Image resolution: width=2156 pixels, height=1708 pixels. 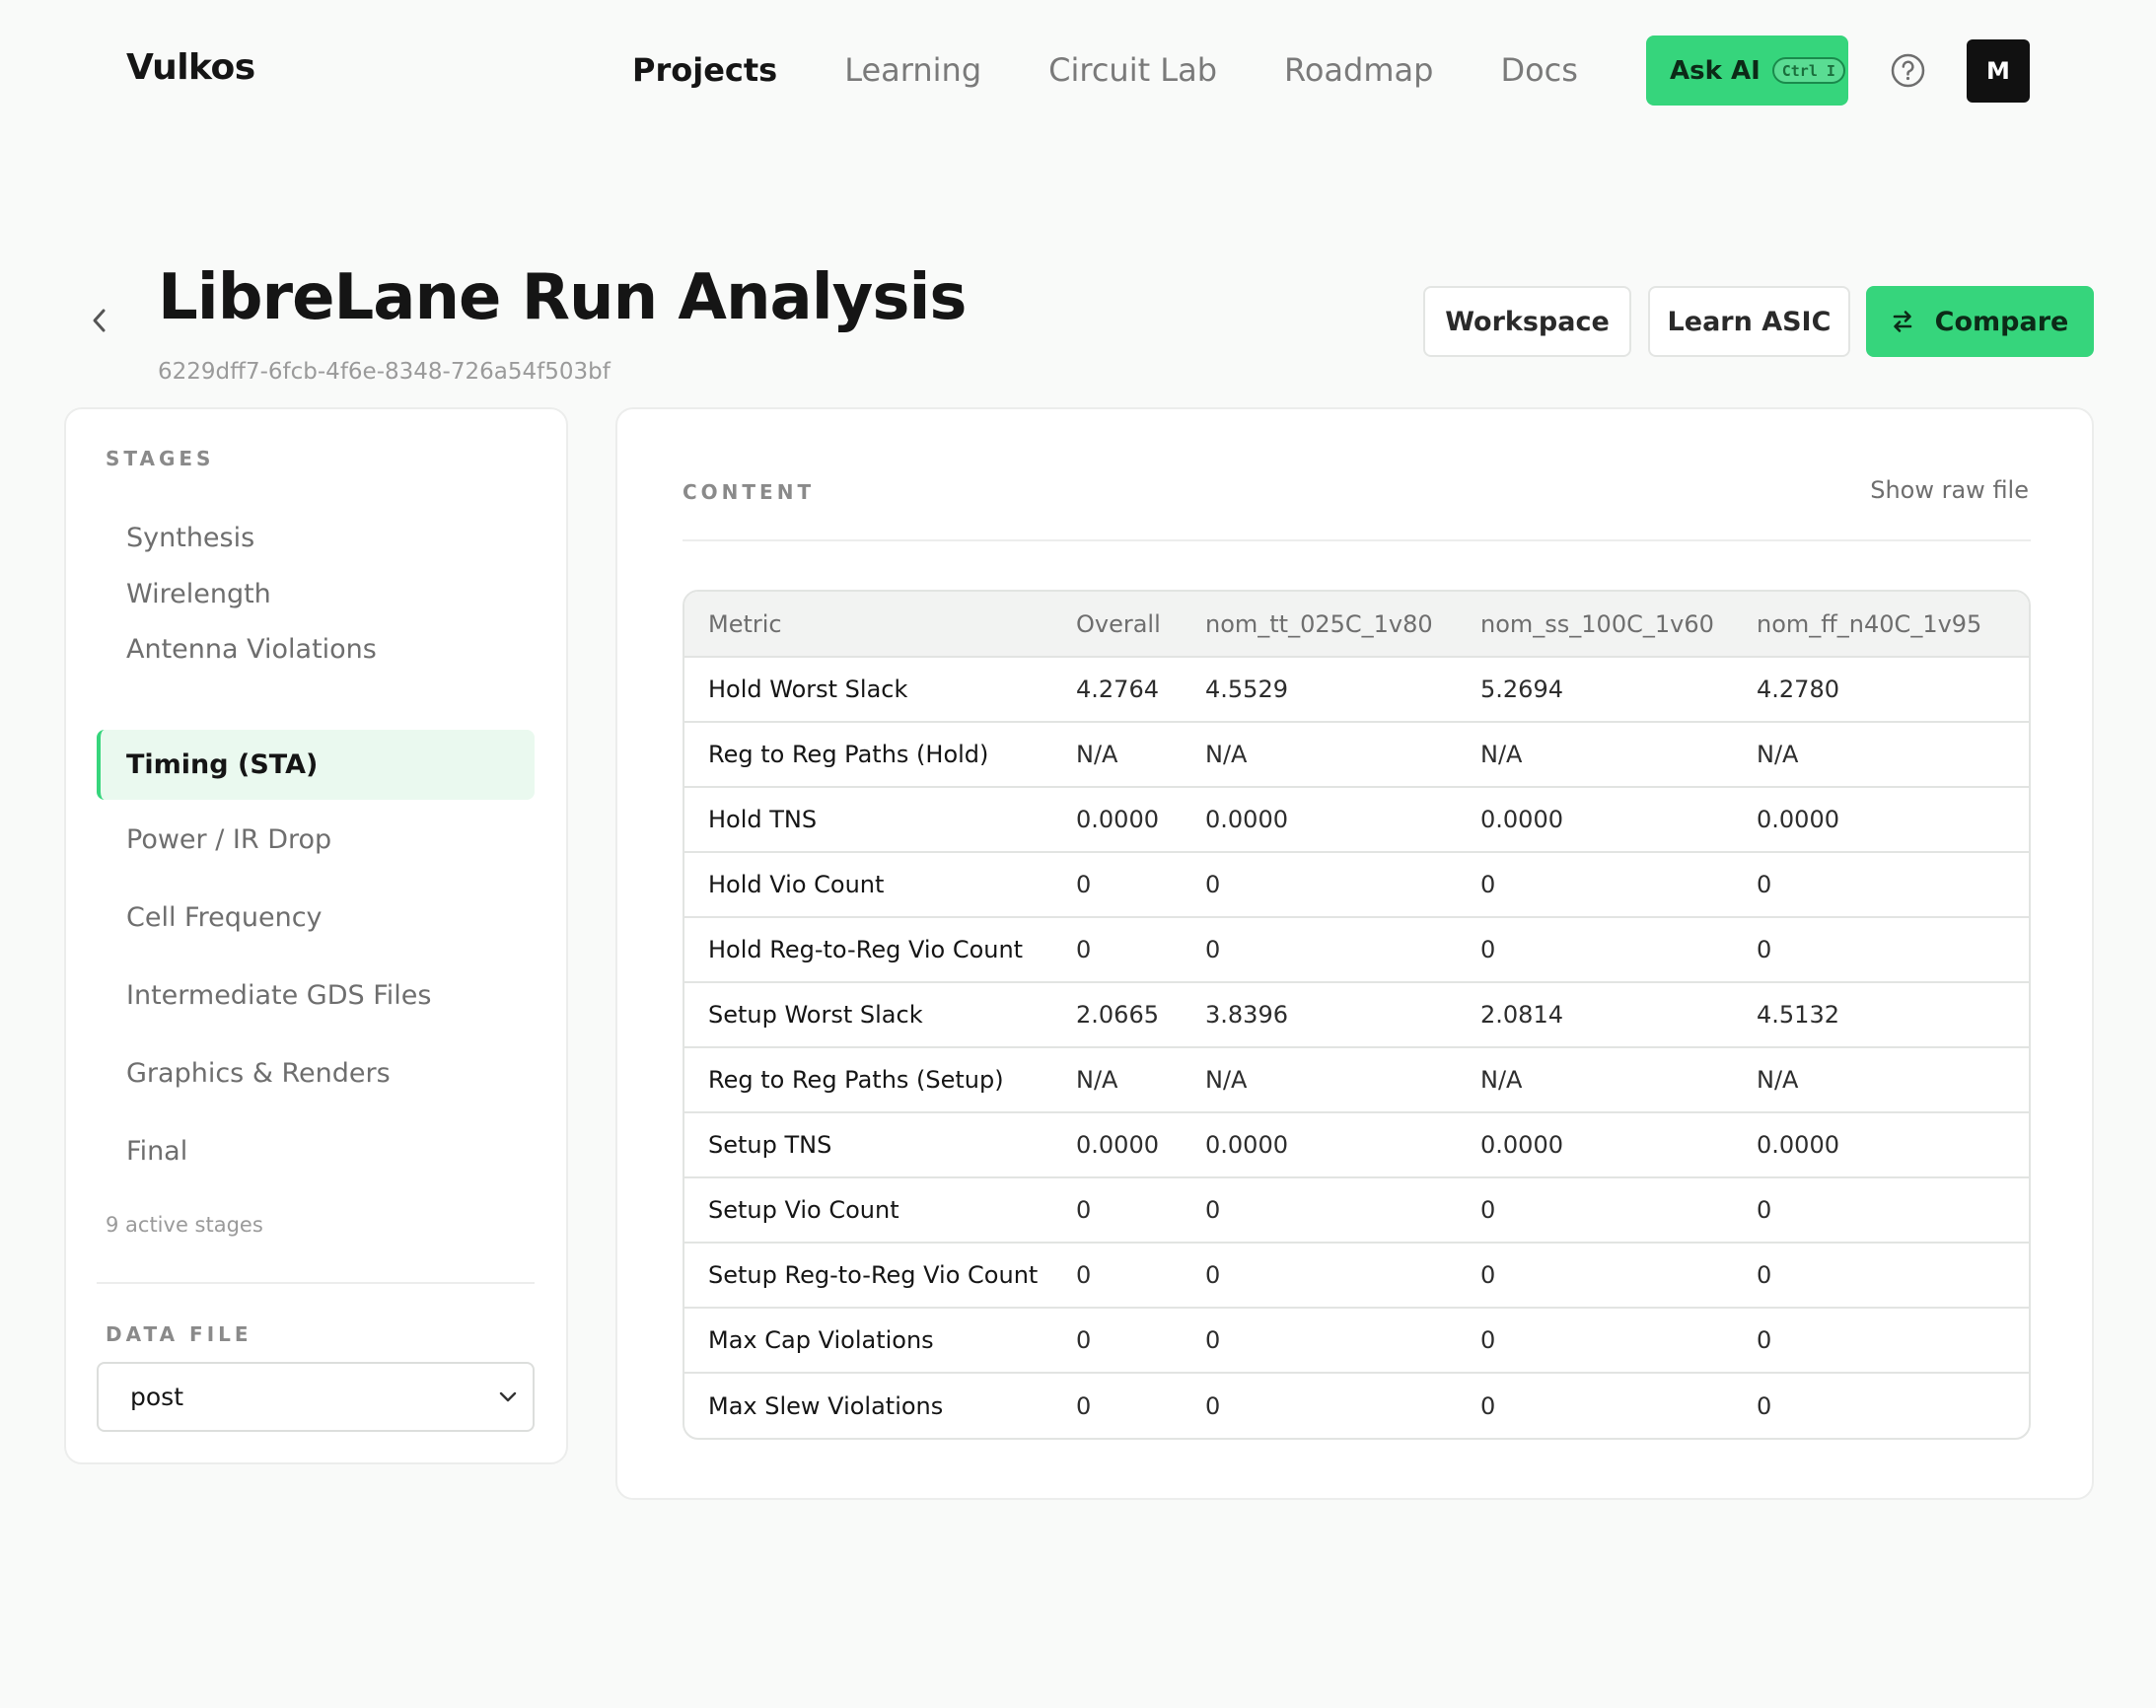 I want to click on chevron-down-icon, so click(x=508, y=1396).